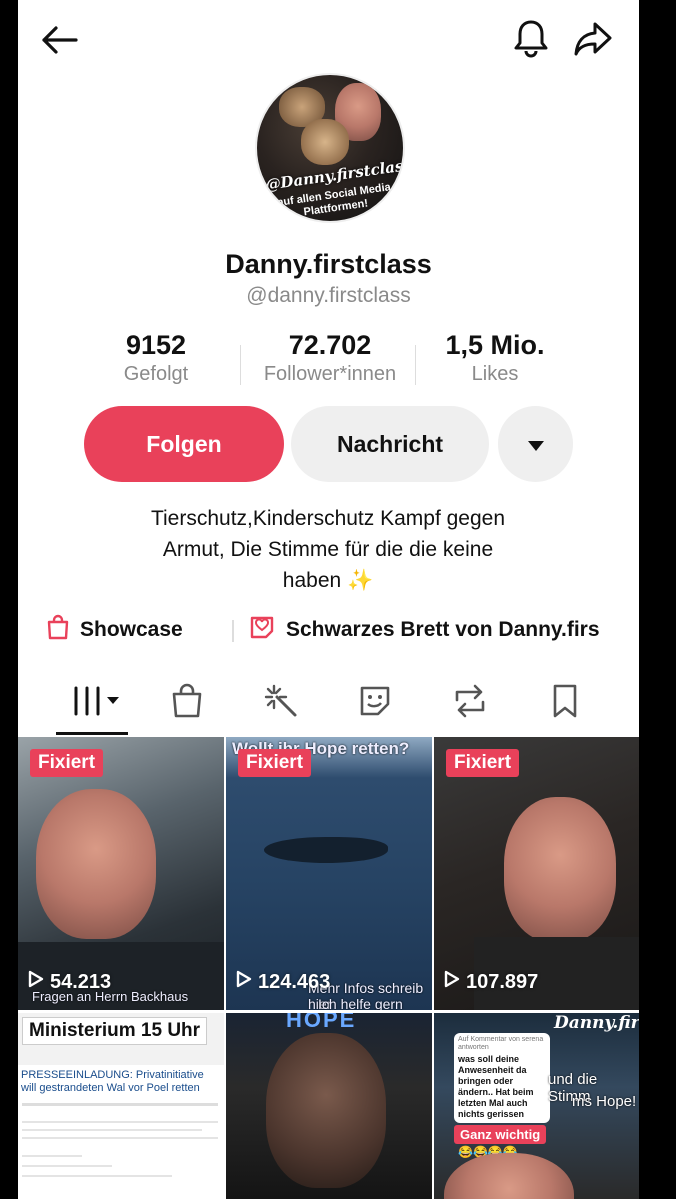 The image size is (676, 1199). What do you see at coordinates (328, 708) in the screenshot?
I see `content-tabs` at bounding box center [328, 708].